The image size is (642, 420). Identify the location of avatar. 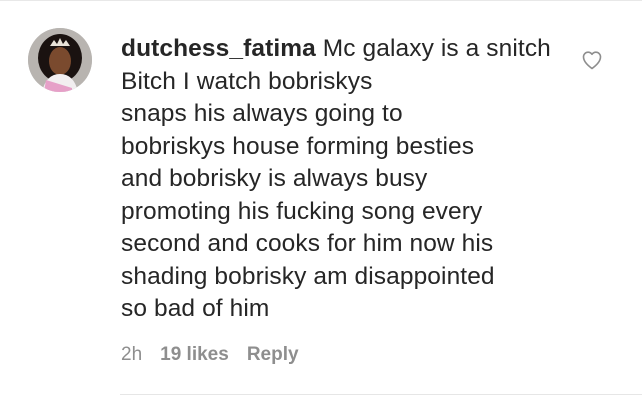
(60, 60).